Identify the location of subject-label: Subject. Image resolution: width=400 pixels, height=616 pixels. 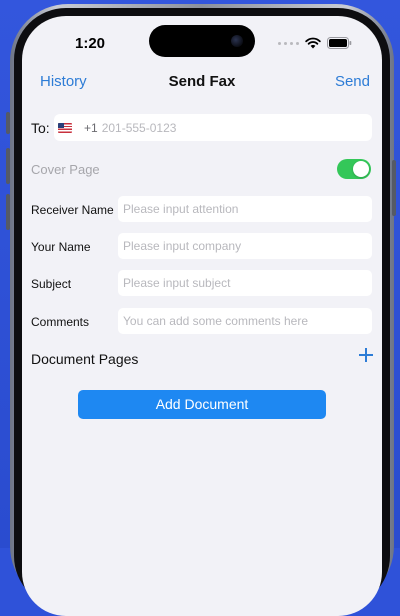
(51, 284).